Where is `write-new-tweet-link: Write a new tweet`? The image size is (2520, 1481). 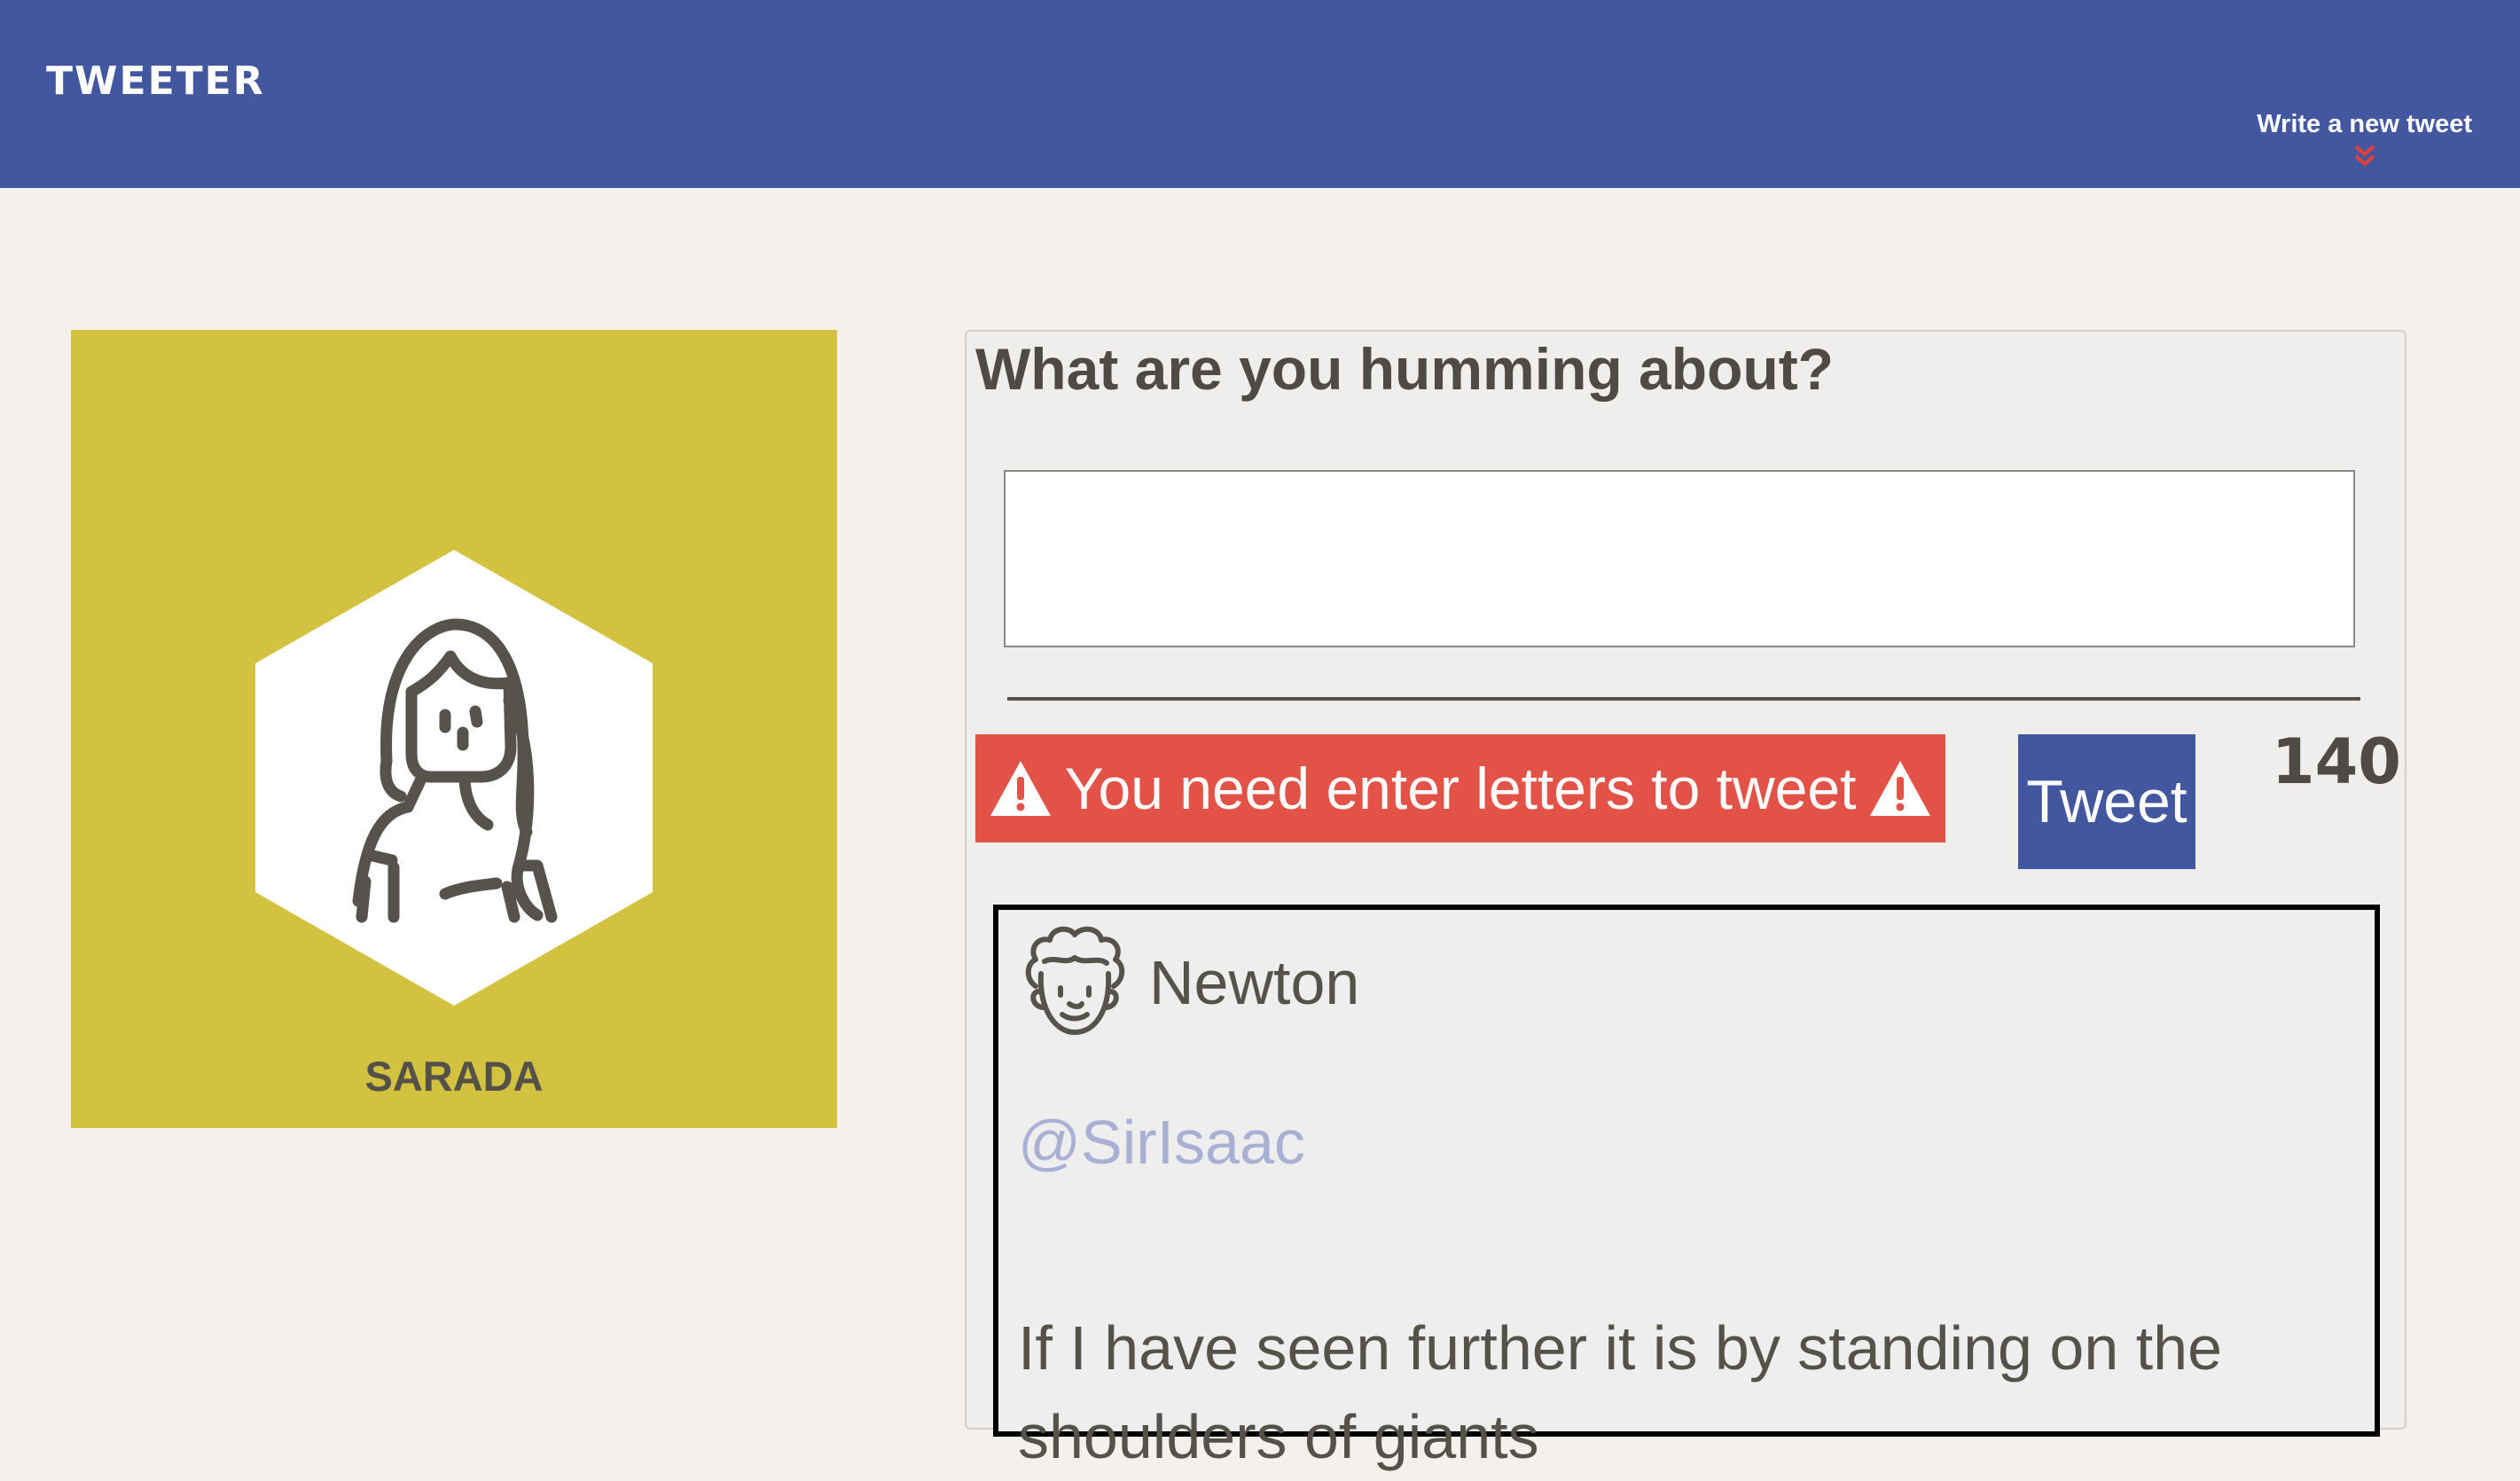 write-new-tweet-link: Write a new tweet is located at coordinates (2364, 139).